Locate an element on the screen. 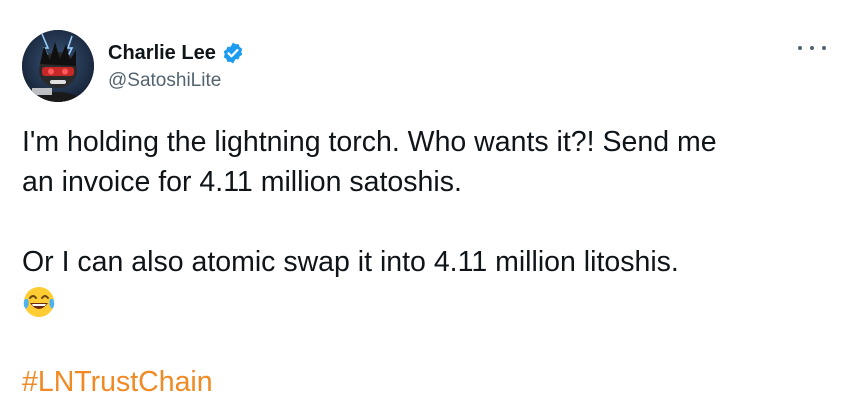 The width and height of the screenshot is (850, 415). more-options-icon is located at coordinates (812, 48).